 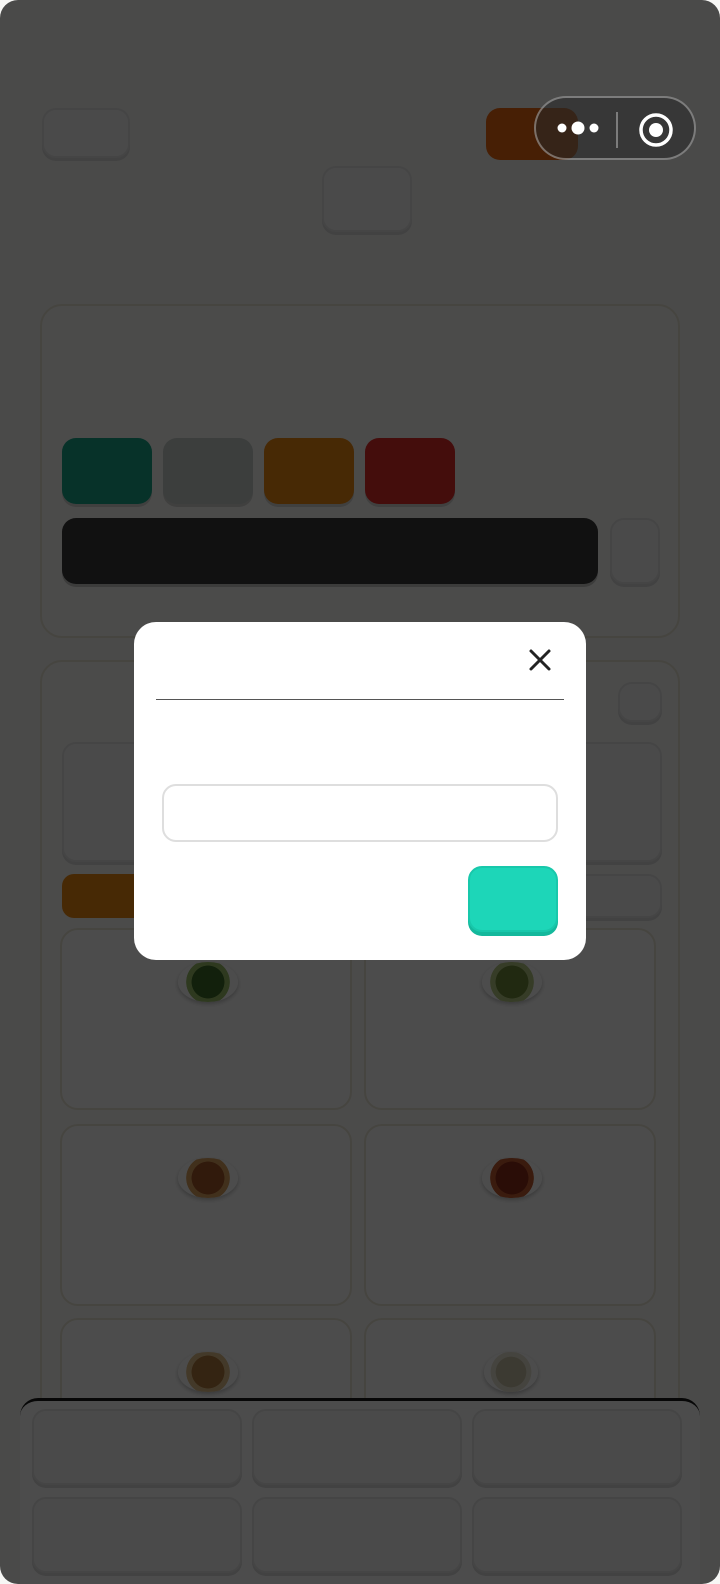 I want to click on dialog-divider, so click(x=360, y=699).